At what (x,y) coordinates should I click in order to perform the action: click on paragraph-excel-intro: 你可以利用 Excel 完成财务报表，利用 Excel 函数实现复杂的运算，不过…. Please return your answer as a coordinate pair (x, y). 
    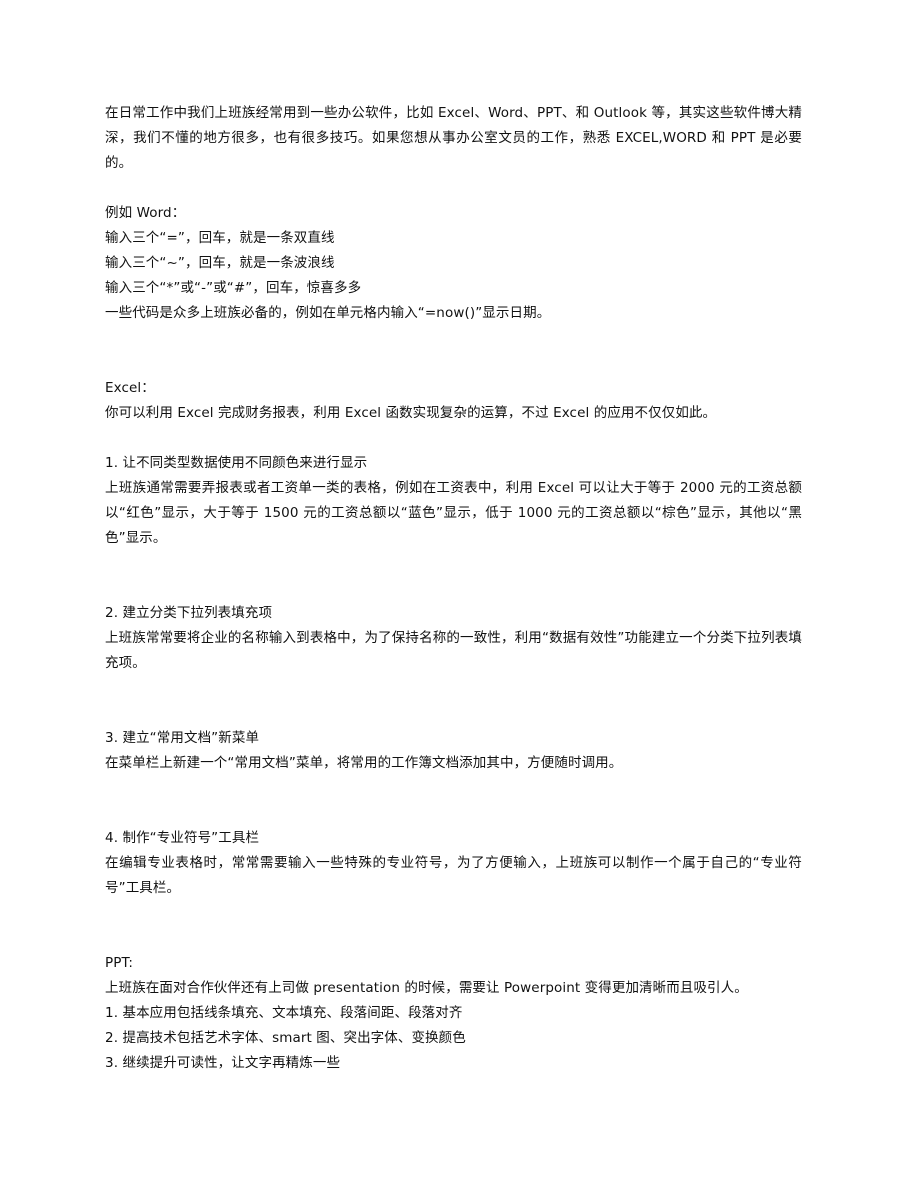
    Looking at the image, I should click on (411, 413).